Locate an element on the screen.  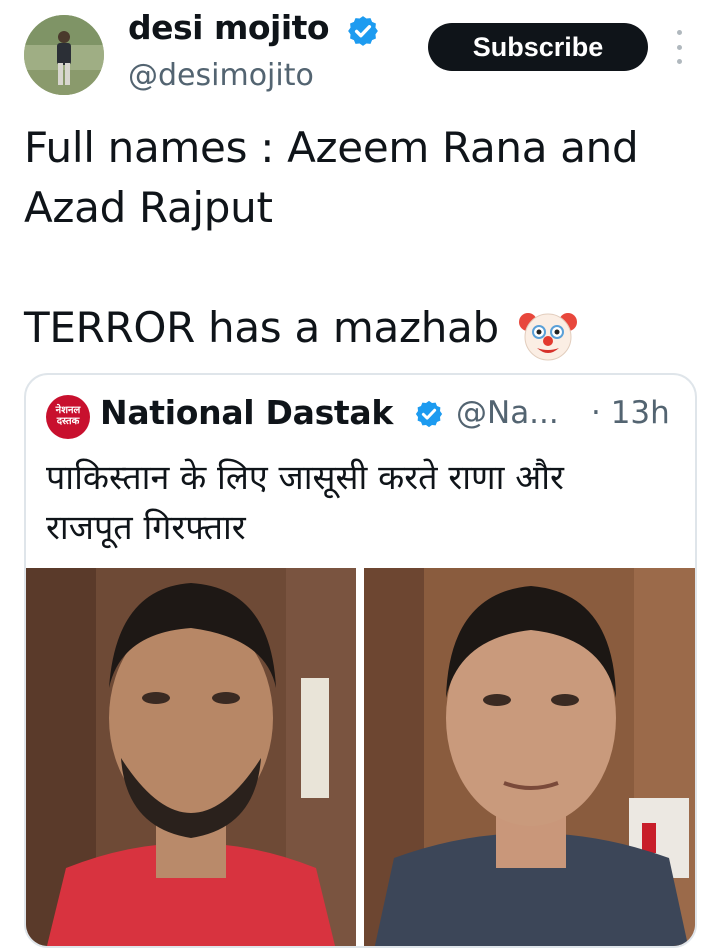
clown-face-icon is located at coordinates (548, 337).